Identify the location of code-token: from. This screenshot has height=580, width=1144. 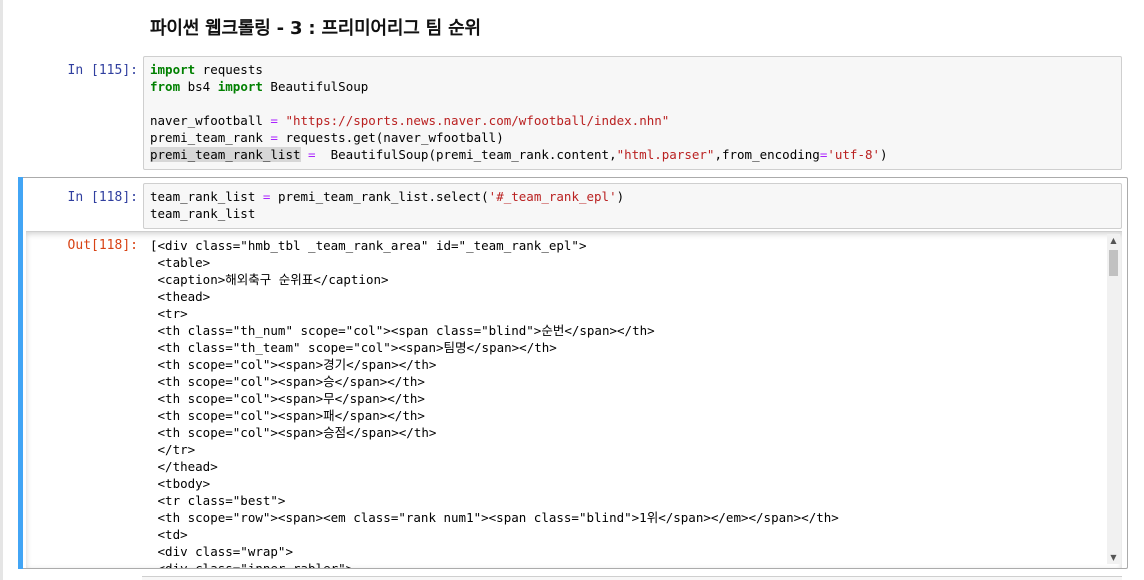
(165, 86).